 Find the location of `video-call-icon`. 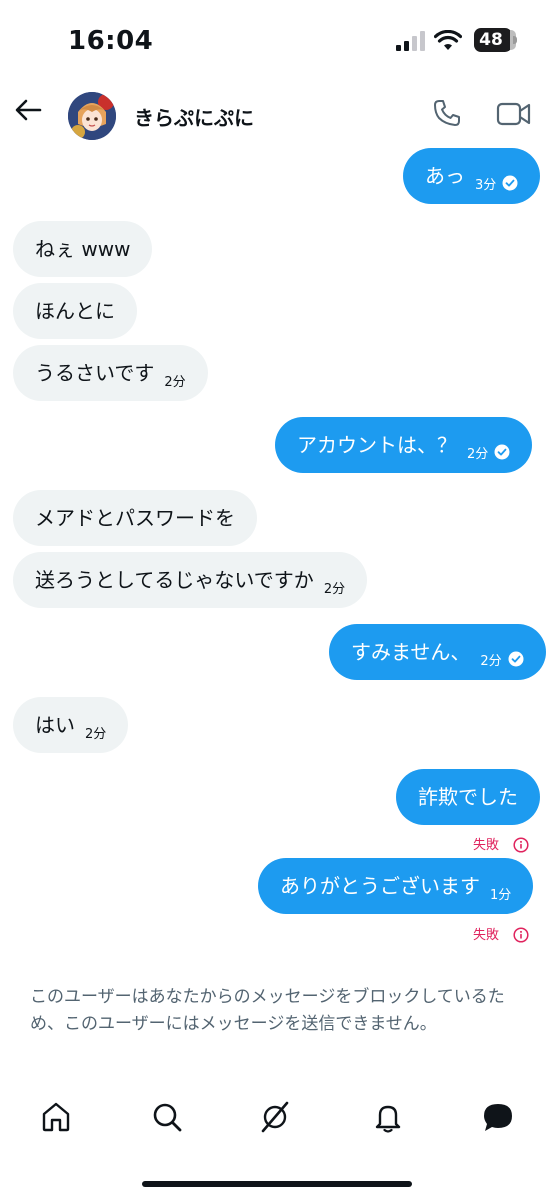

video-call-icon is located at coordinates (514, 114).